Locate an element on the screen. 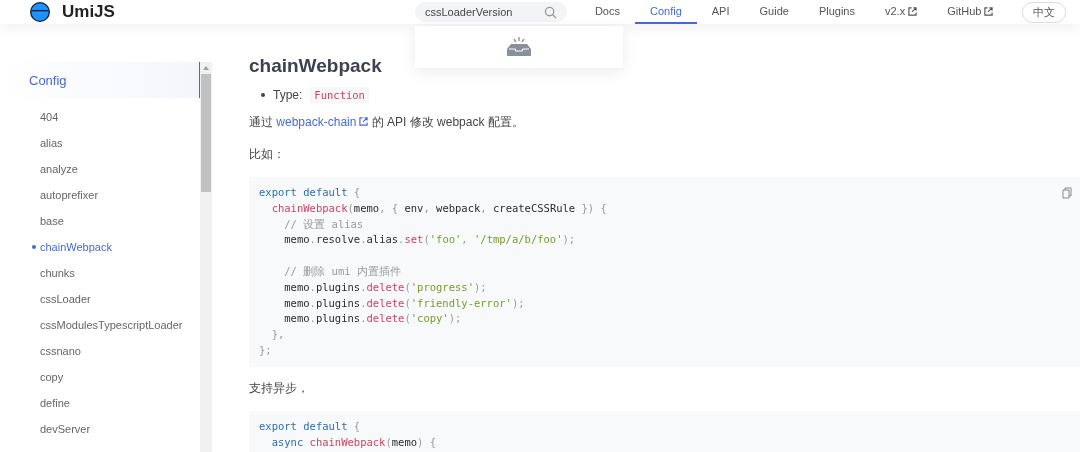  empty-inbox-icon is located at coordinates (518, 47).